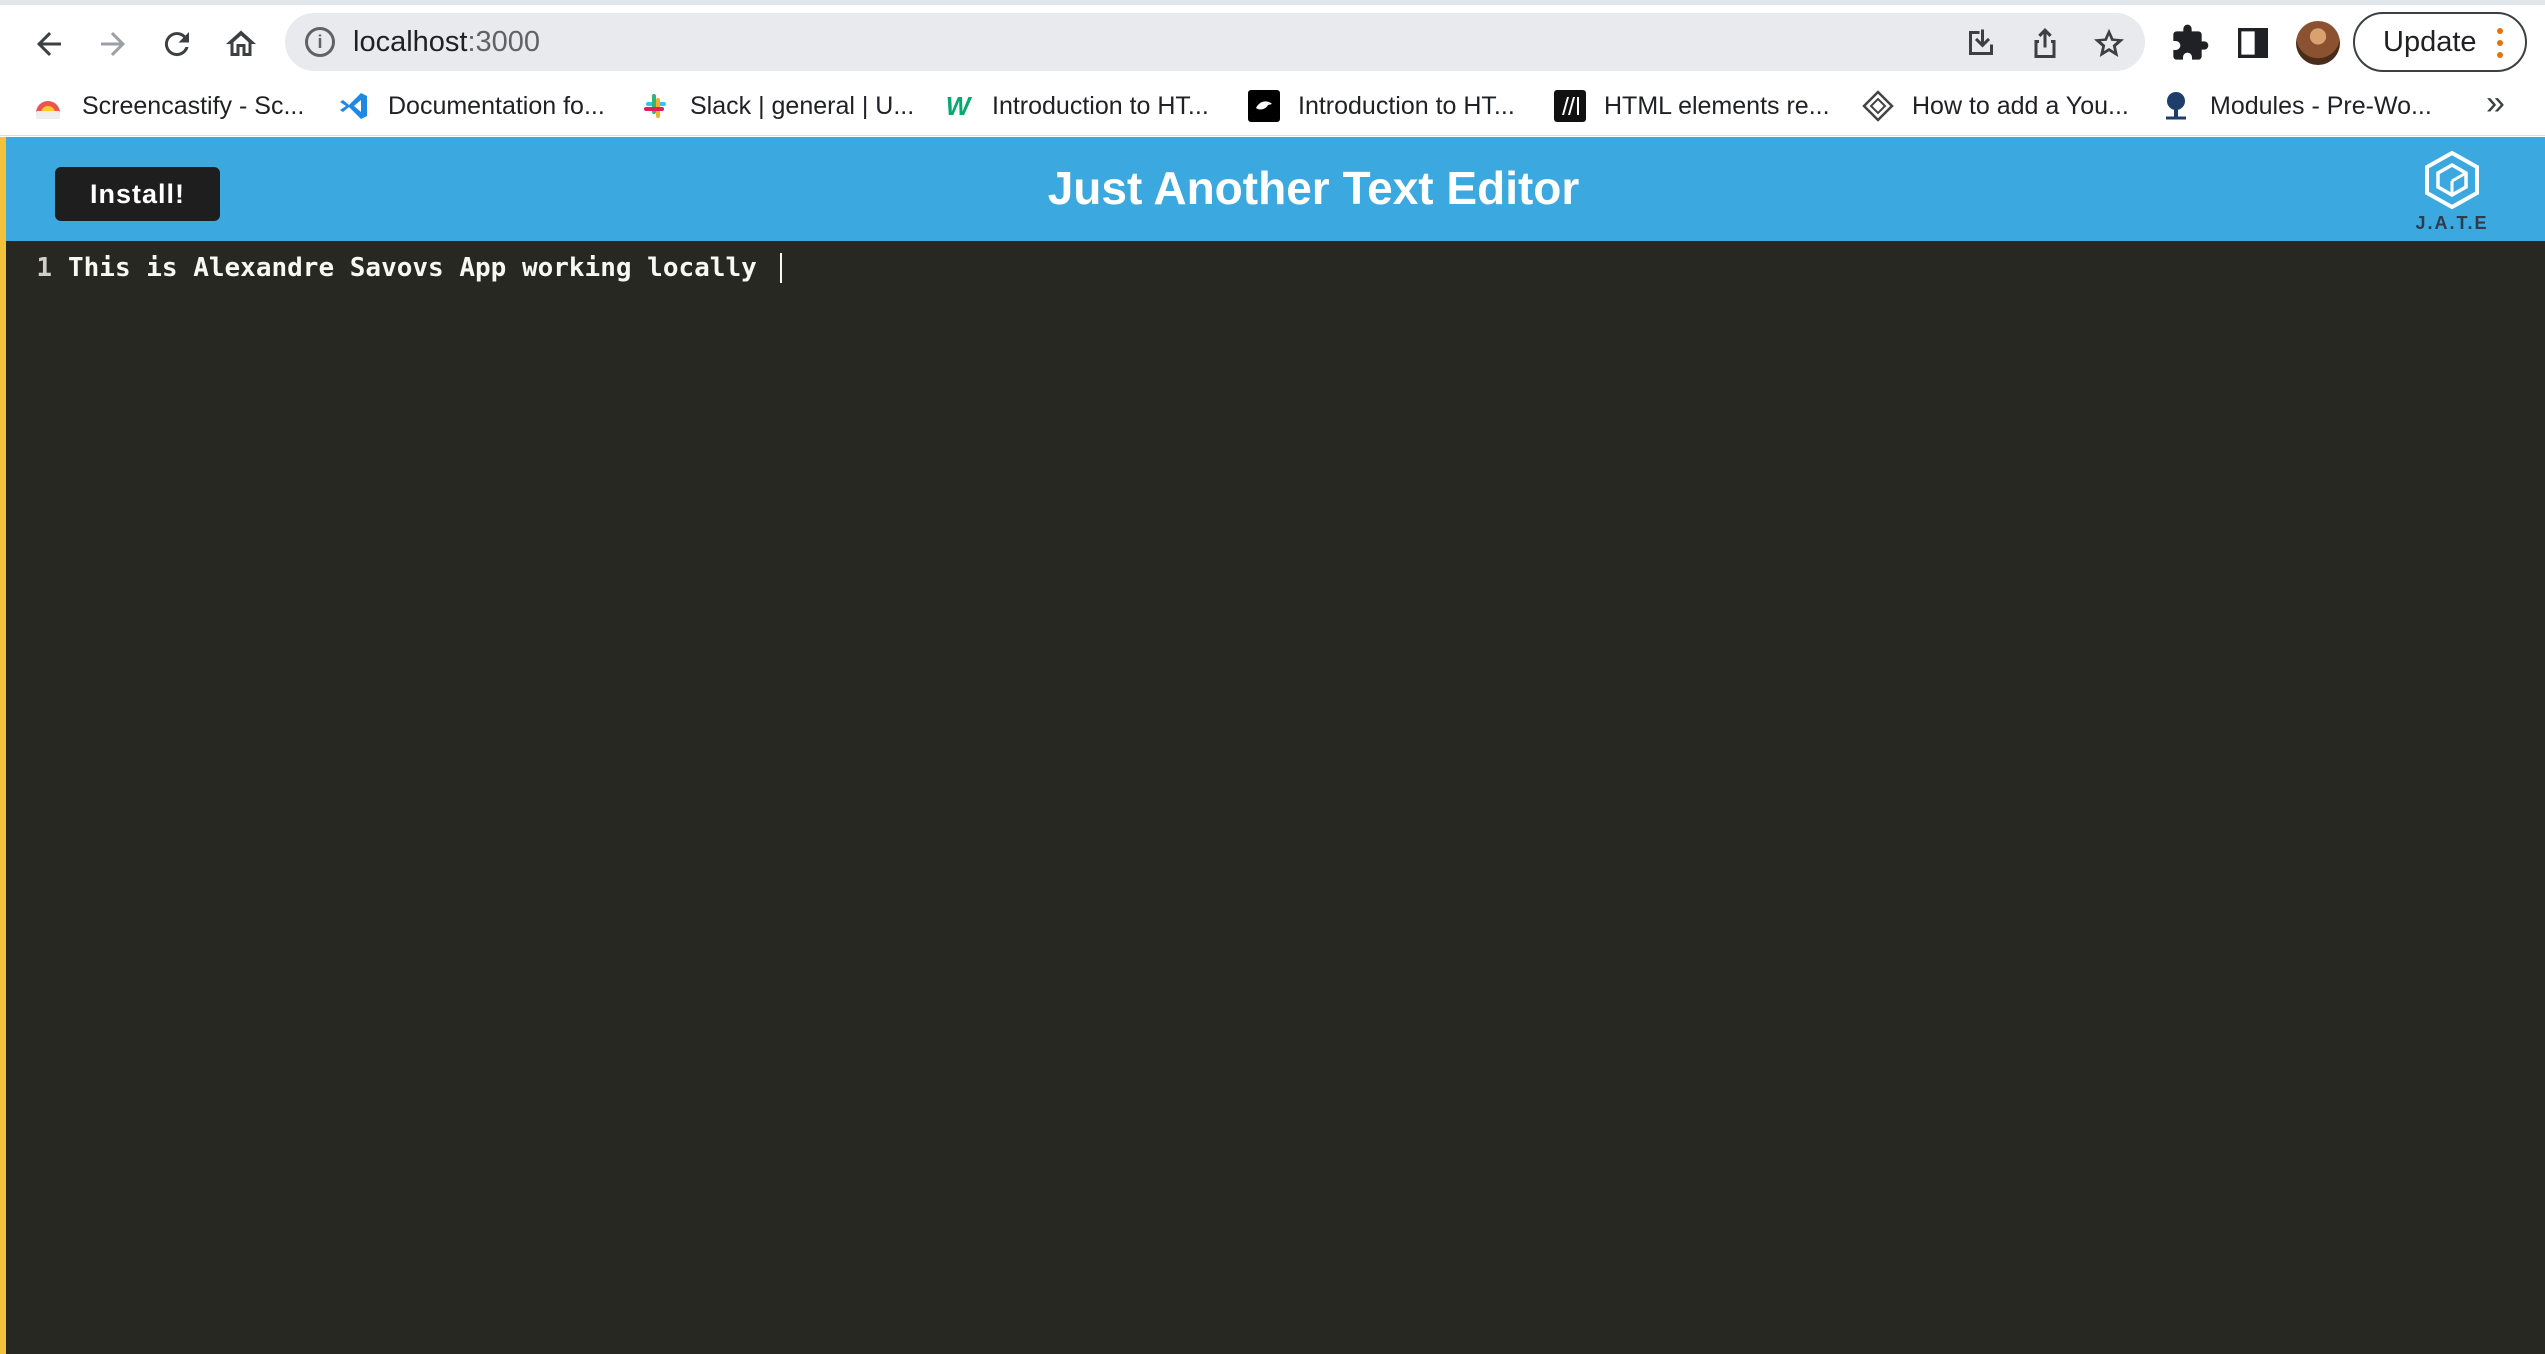 The image size is (2545, 1354). Describe the element at coordinates (1570, 106) in the screenshot. I see `mdn-icon` at that location.